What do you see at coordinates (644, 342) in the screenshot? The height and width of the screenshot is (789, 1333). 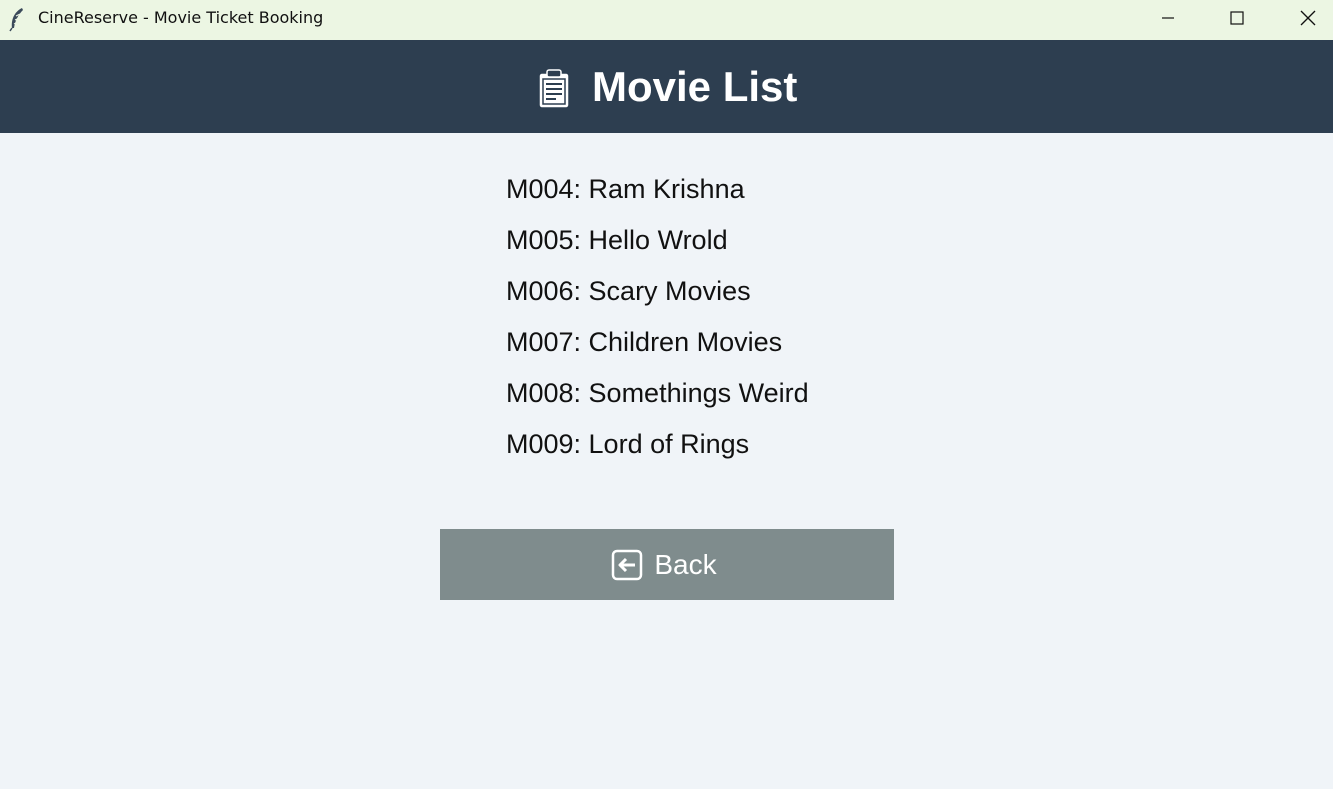 I see `movie-list-item: M007: Children Movies` at bounding box center [644, 342].